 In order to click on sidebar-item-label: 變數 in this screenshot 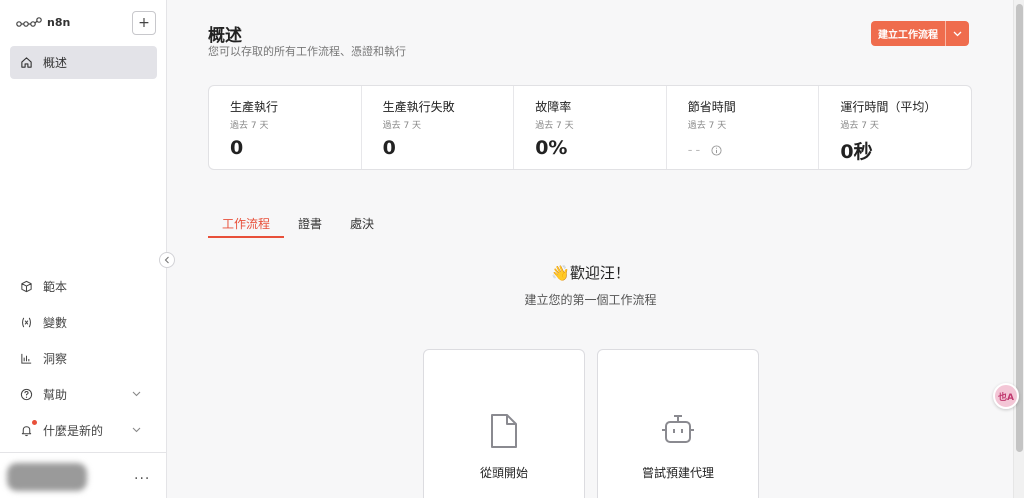, I will do `click(55, 322)`.